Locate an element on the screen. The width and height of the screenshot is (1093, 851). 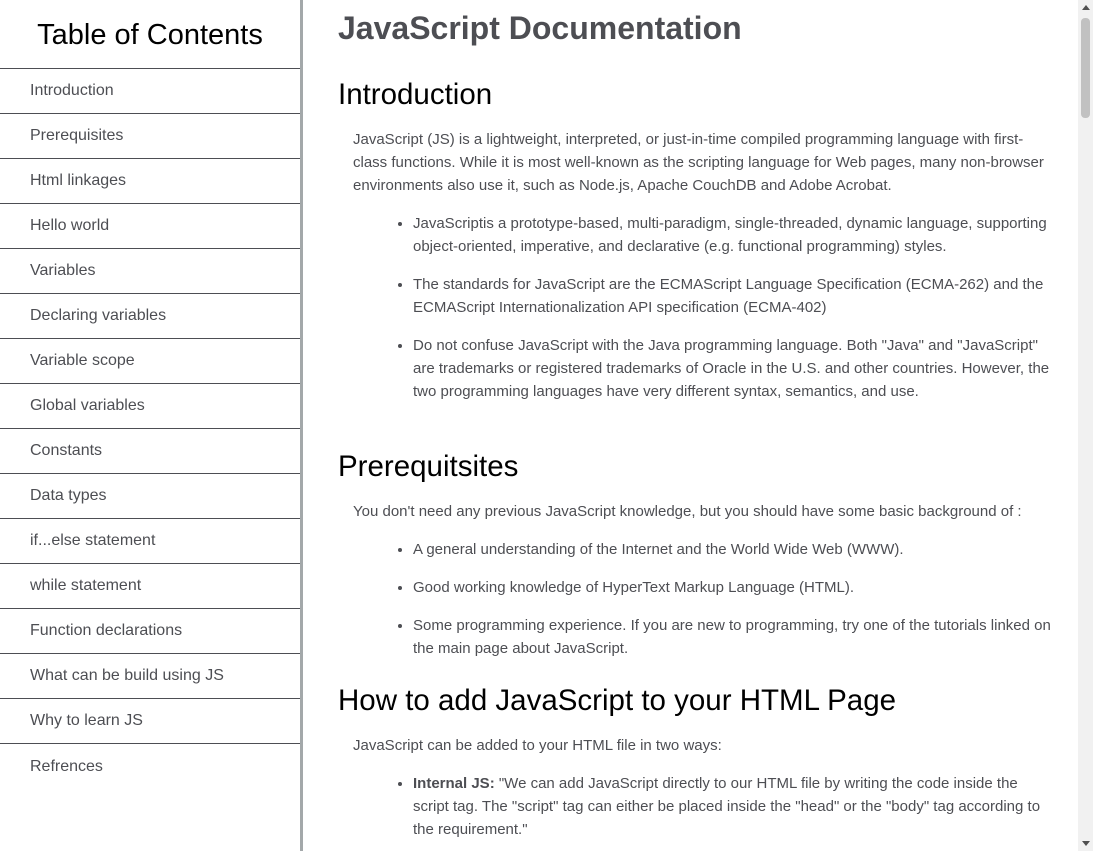
nav-link-while-statement: while statement is located at coordinates (150, 586).